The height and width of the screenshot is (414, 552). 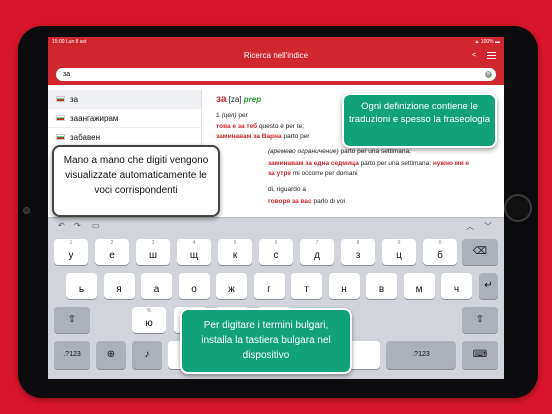 I want to click on hide-keyboard-icon: ⌨, so click(x=480, y=355).